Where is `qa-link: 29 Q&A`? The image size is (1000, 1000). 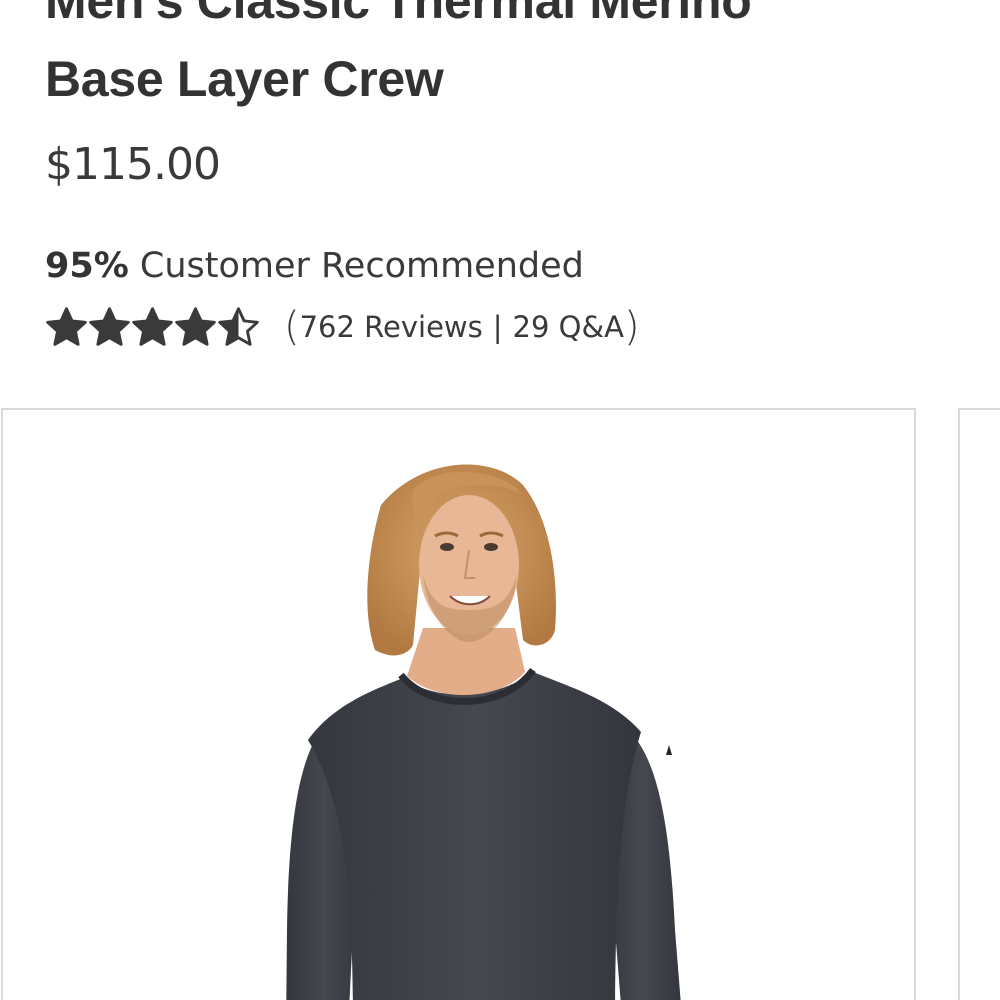 qa-link: 29 Q&A is located at coordinates (568, 327).